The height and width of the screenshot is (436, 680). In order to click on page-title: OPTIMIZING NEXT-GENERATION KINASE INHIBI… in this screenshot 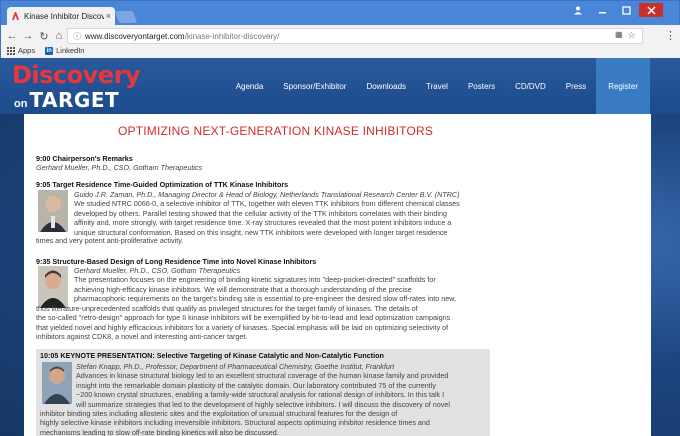, I will do `click(276, 131)`.